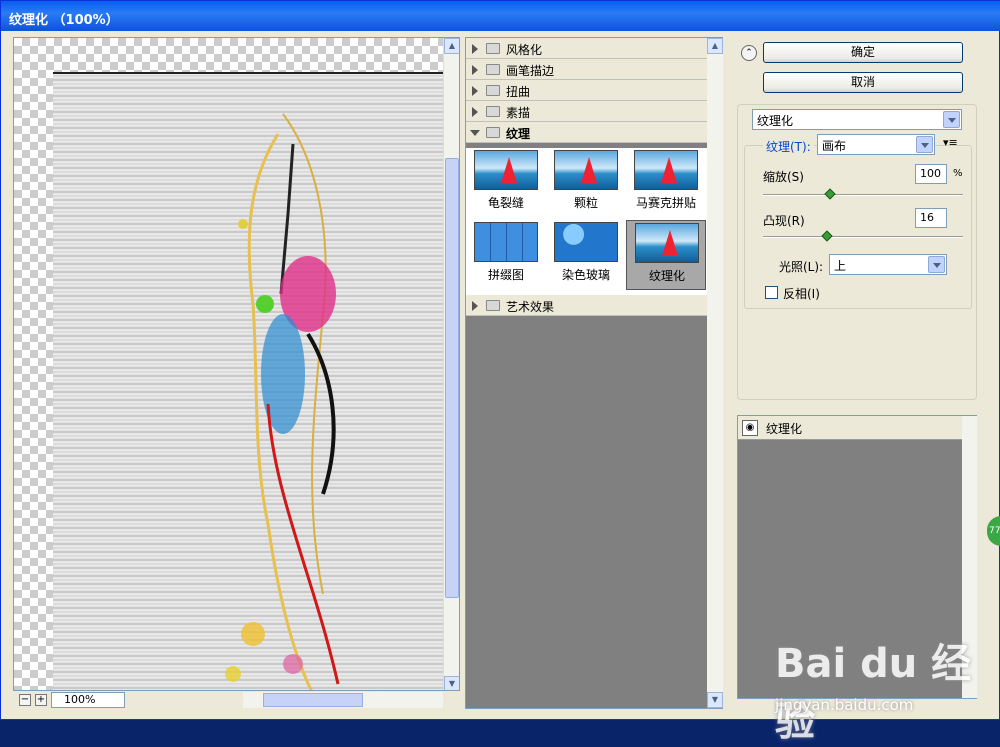 The height and width of the screenshot is (747, 1000). Describe the element at coordinates (827, 236) in the screenshot. I see `relief-slider-knob` at that location.